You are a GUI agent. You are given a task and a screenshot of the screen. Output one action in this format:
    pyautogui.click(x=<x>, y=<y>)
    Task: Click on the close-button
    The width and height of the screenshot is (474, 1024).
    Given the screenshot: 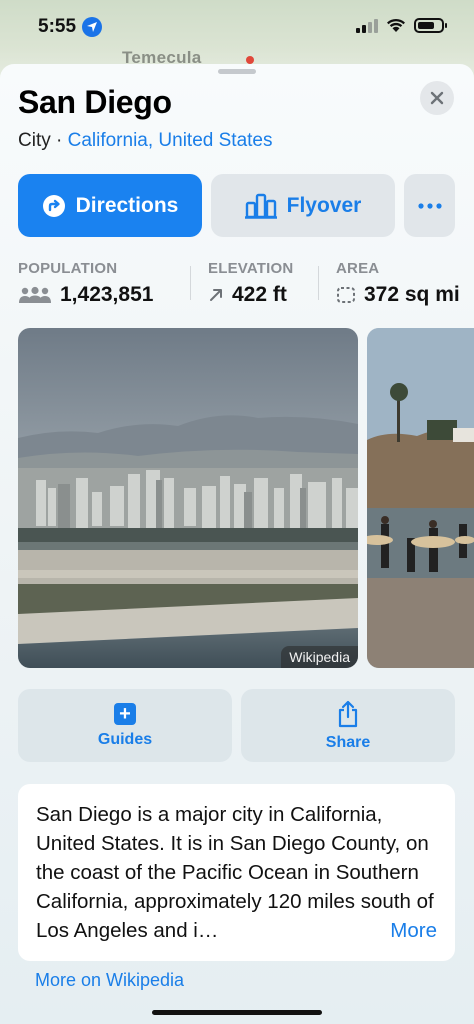 What is the action you would take?
    pyautogui.click(x=437, y=98)
    